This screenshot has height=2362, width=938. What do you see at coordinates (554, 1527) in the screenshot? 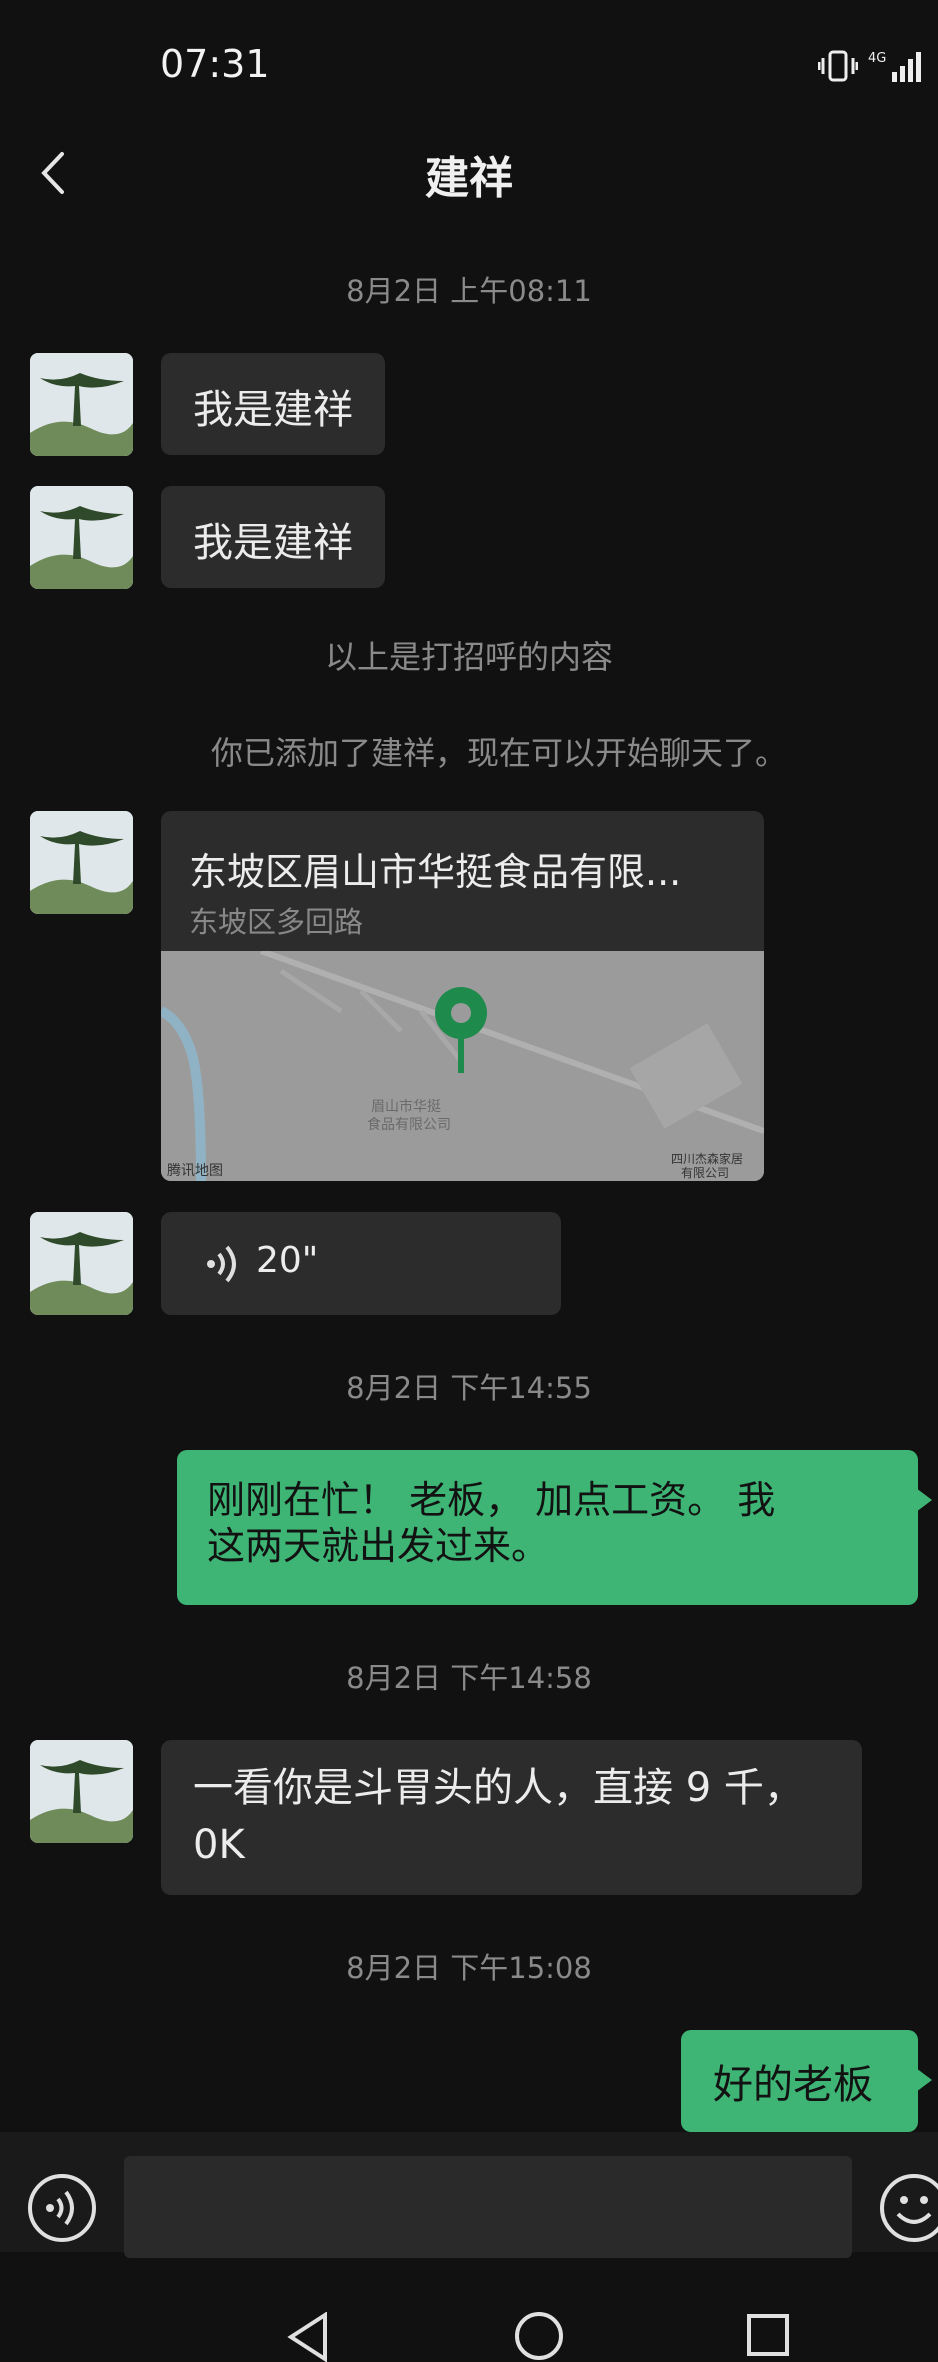
I see `outgoing-message-bubble: 刚刚在忙！ 老板， 加点工资。 我 这两天就出发过来。` at bounding box center [554, 1527].